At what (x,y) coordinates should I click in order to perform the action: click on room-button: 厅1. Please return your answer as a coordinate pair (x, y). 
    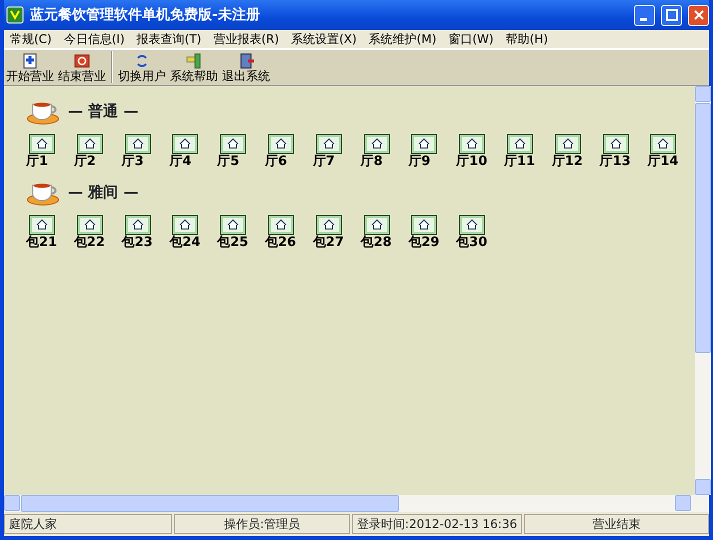
    Looking at the image, I should click on (50, 152).